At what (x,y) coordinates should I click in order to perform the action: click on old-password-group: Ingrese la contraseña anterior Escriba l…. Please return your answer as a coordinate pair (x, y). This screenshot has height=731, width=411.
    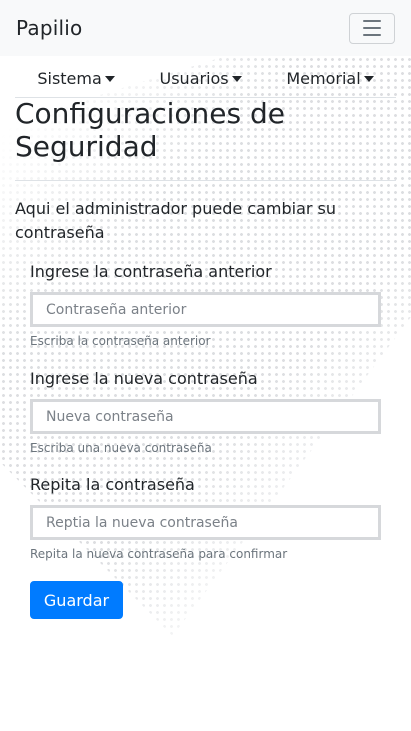
    Looking at the image, I should click on (205, 305).